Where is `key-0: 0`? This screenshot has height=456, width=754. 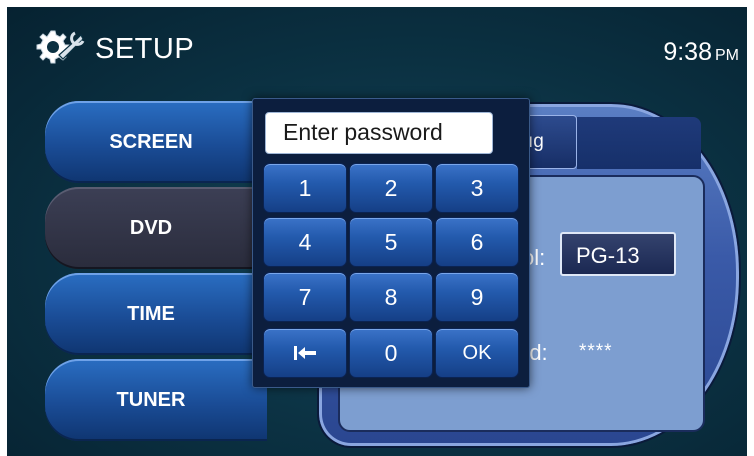
key-0: 0 is located at coordinates (391, 353).